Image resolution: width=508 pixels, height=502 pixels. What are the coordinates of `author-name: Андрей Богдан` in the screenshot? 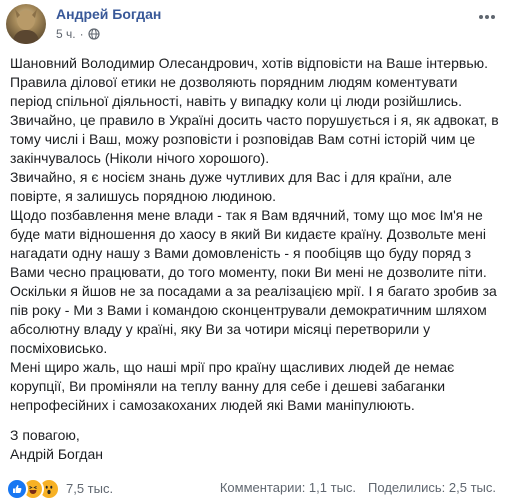 It's located at (108, 14).